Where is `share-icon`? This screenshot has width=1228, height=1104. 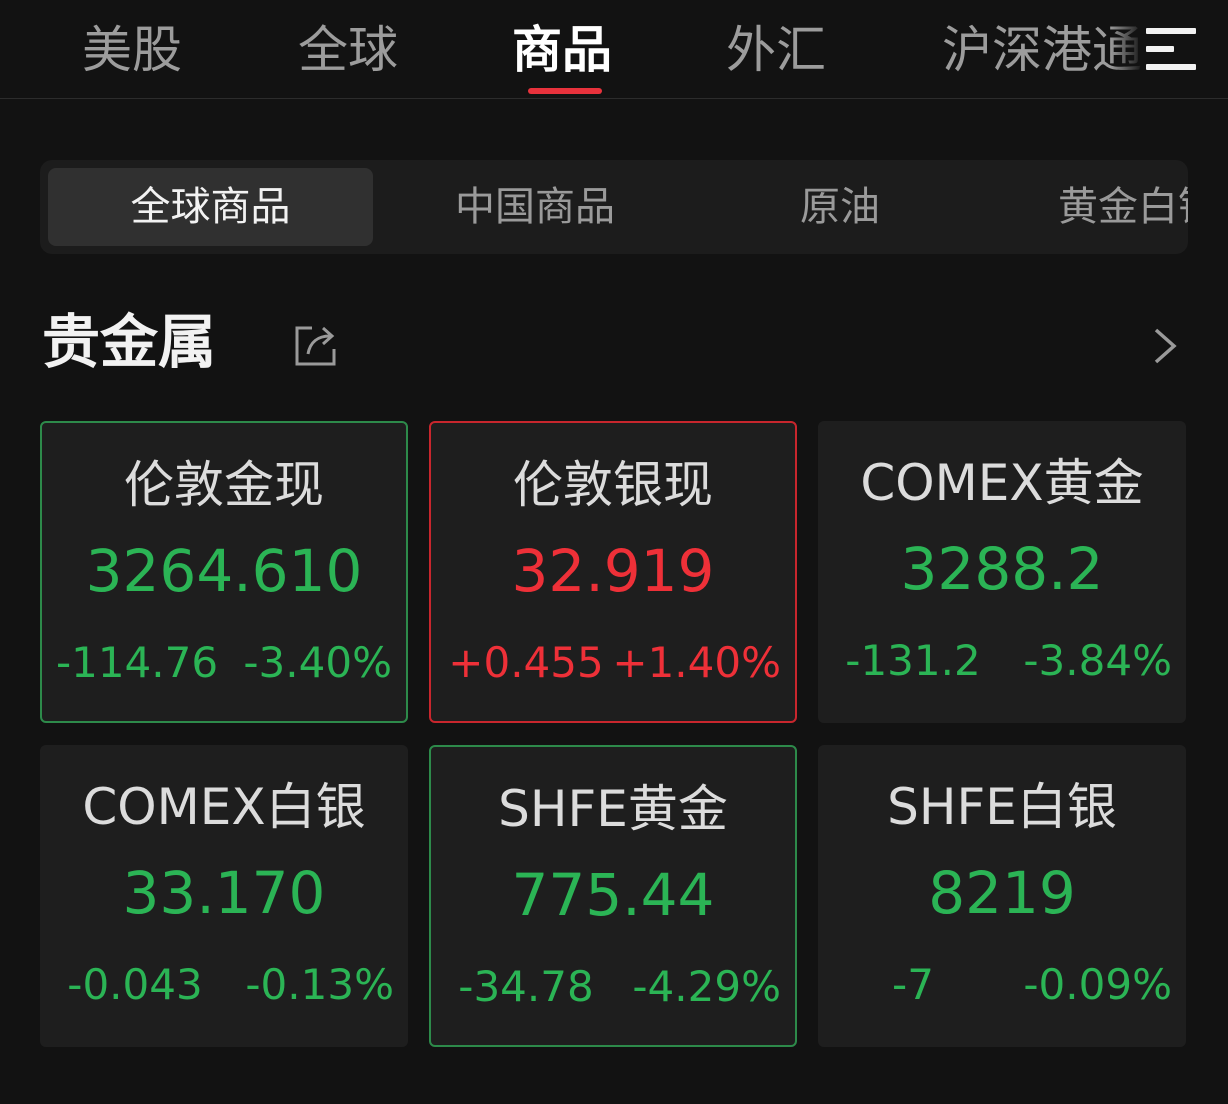 share-icon is located at coordinates (315, 345).